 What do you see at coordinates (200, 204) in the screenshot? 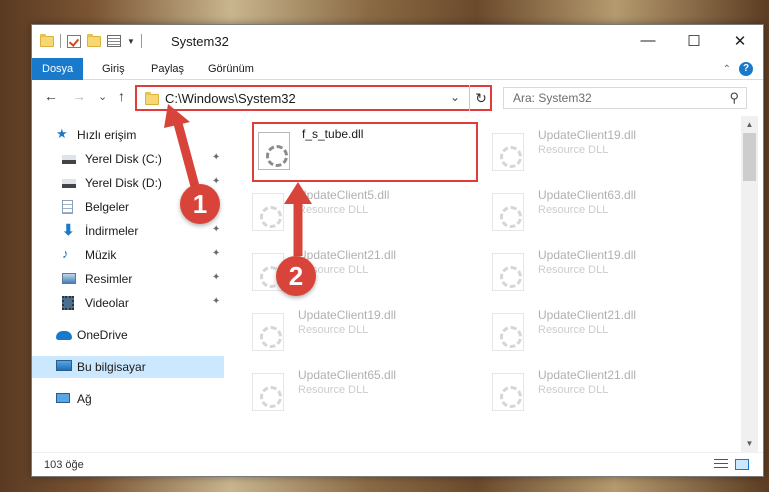
I see `callout-step-1: 1` at bounding box center [200, 204].